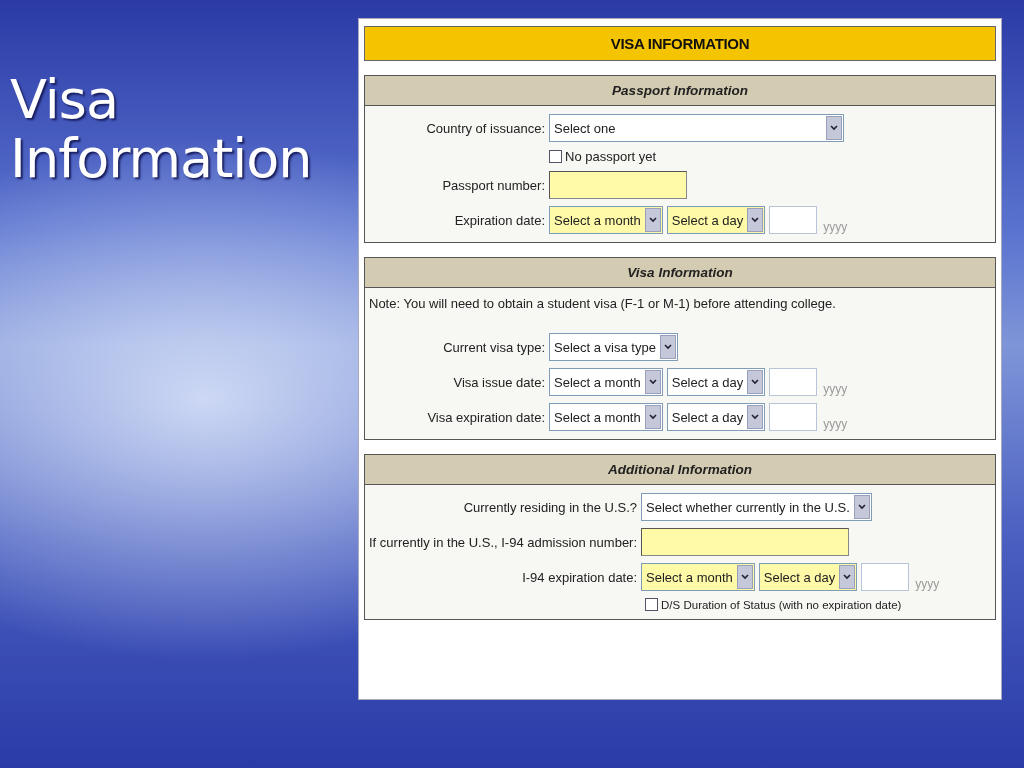 The width and height of the screenshot is (1024, 768). What do you see at coordinates (493, 185) in the screenshot?
I see `field-label: Passport number:` at bounding box center [493, 185].